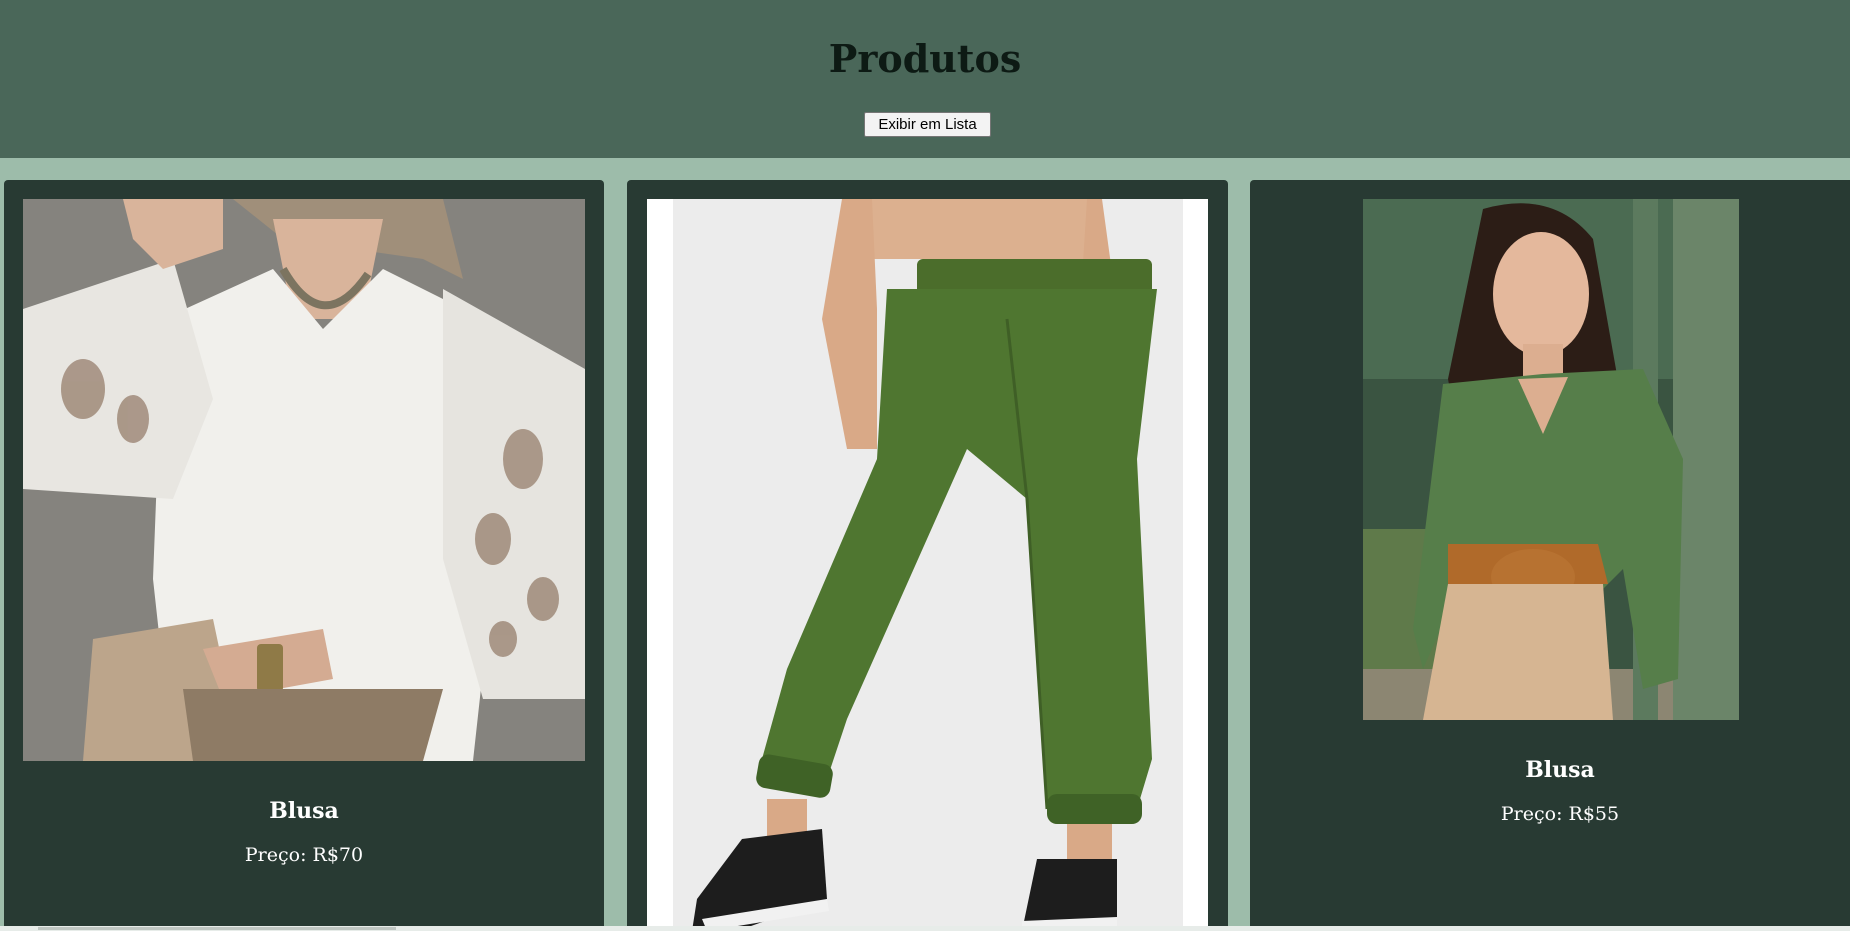 The height and width of the screenshot is (931, 1850). I want to click on green-blouse-belt-photo-icon, so click(1551, 459).